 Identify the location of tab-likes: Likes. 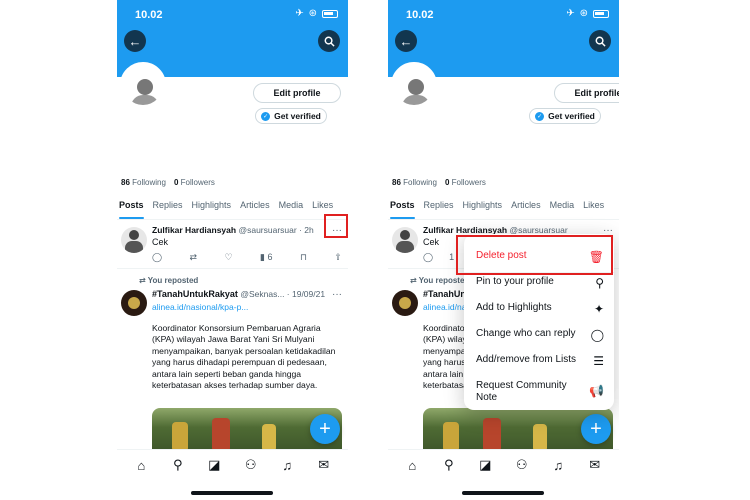
(593, 208).